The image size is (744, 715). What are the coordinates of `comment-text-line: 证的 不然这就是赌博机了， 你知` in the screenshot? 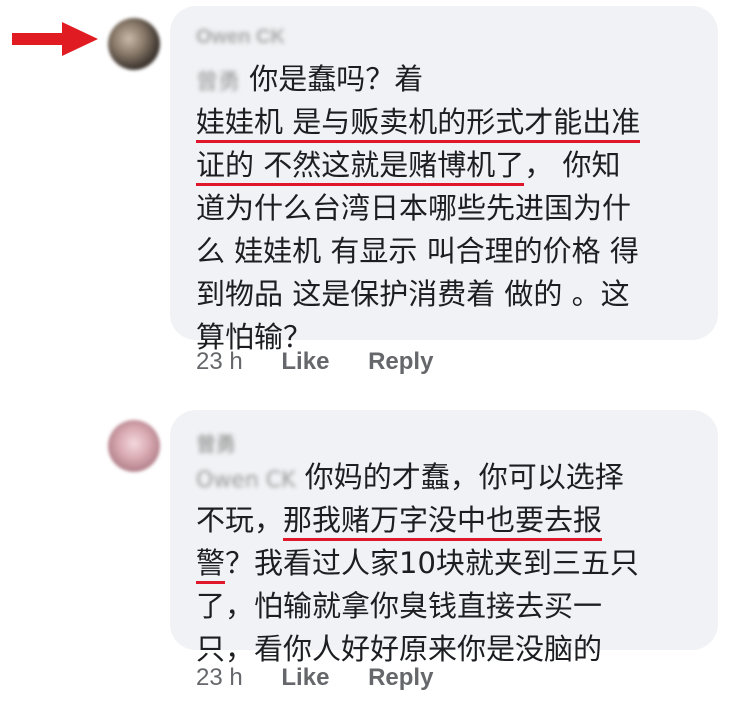 It's located at (408, 165).